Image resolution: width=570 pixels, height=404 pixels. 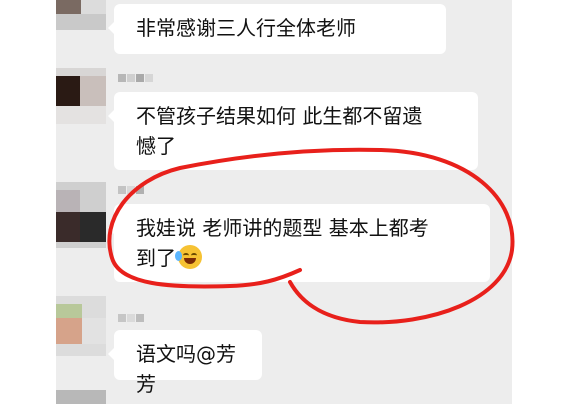 What do you see at coordinates (156, 146) in the screenshot?
I see `message-text-line: 憾了` at bounding box center [156, 146].